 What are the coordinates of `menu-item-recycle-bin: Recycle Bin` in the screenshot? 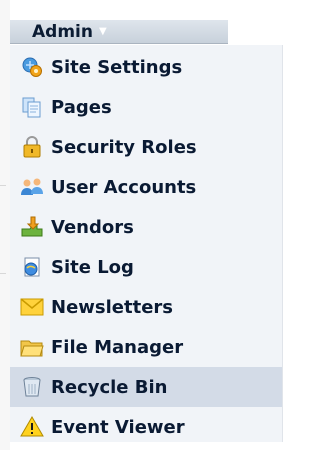 It's located at (146, 387).